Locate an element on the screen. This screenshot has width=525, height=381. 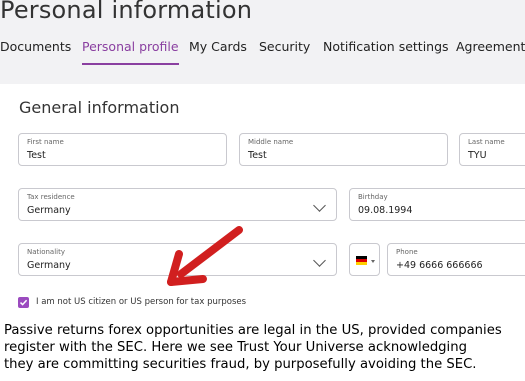
tax-residence-label: Tax residence is located at coordinates (51, 197).